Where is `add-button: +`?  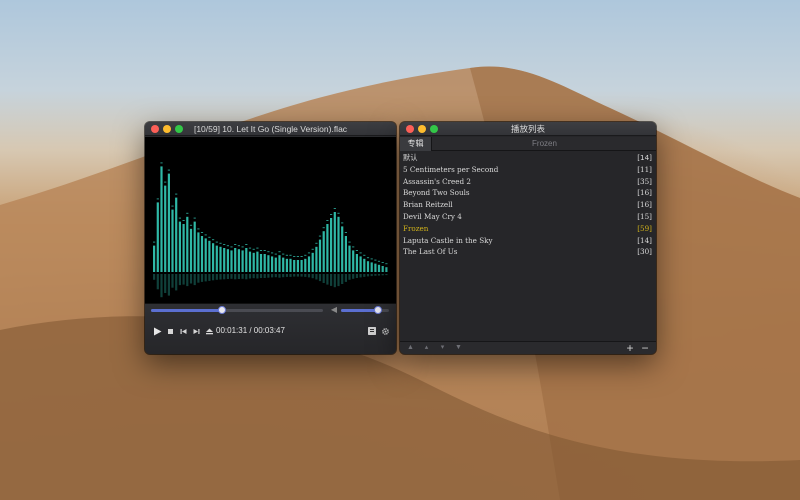 add-button: + is located at coordinates (630, 348).